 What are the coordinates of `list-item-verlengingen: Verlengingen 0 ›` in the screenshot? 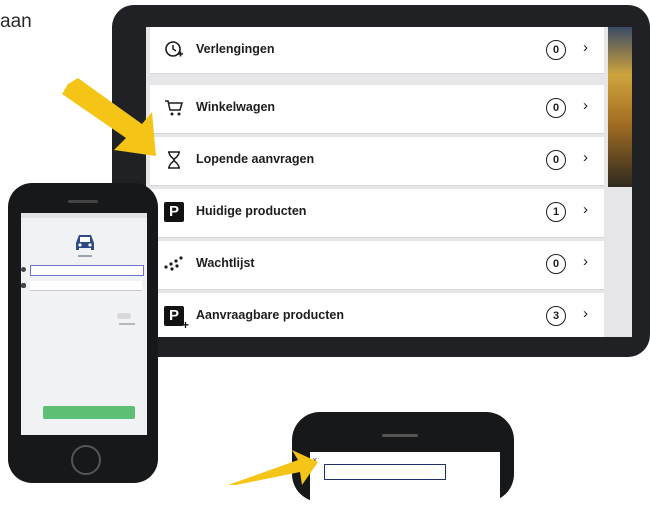 It's located at (377, 50).